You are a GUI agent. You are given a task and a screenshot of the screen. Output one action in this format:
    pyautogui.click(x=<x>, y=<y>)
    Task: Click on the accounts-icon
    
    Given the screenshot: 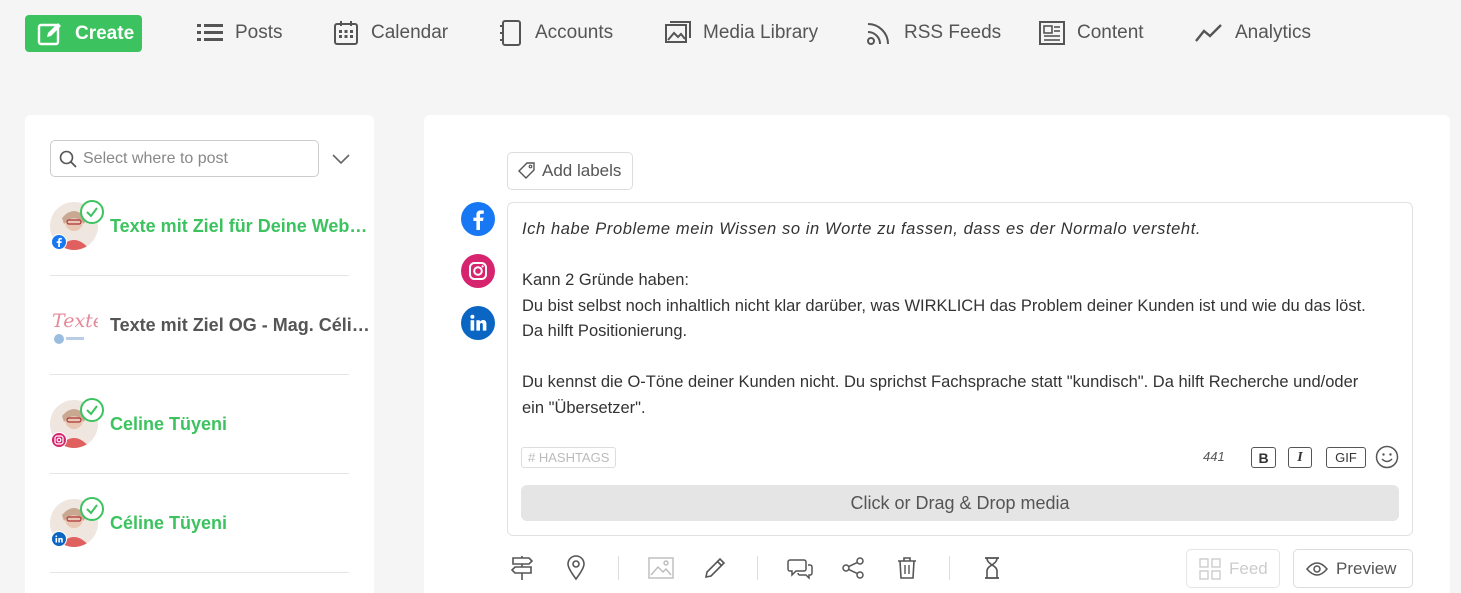 What is the action you would take?
    pyautogui.click(x=511, y=33)
    